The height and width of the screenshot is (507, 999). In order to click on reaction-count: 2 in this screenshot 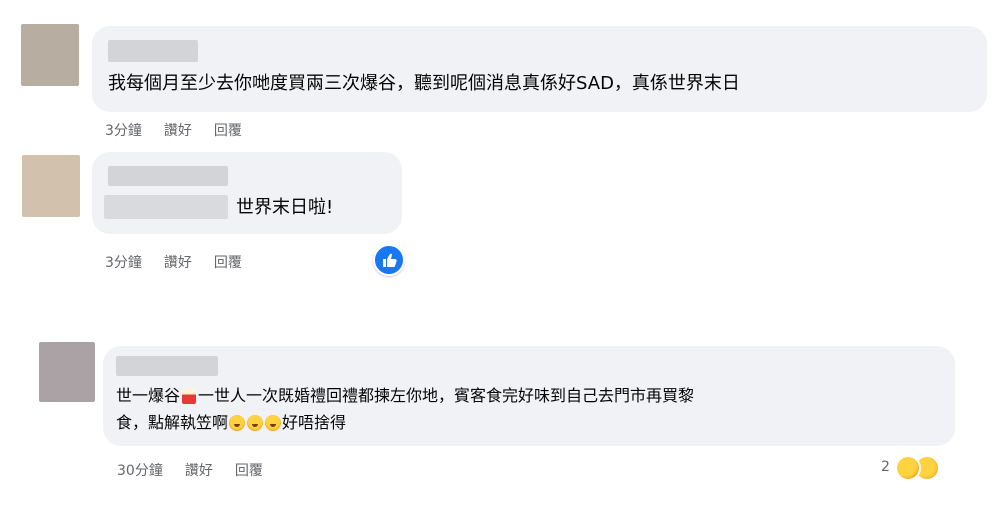, I will do `click(885, 467)`.